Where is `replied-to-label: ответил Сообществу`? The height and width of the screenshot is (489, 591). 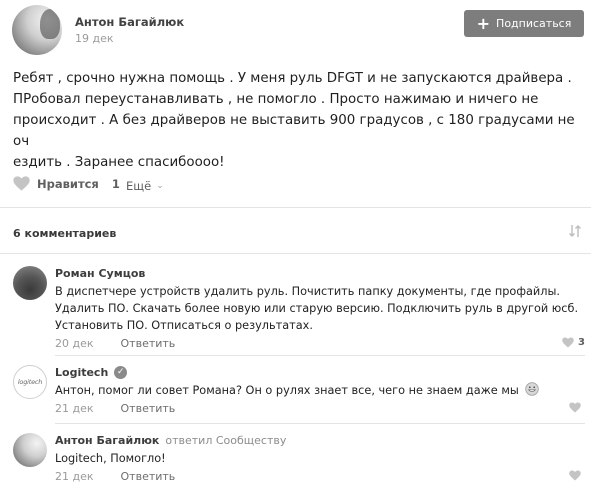 replied-to-label: ответил Сообществу is located at coordinates (225, 440).